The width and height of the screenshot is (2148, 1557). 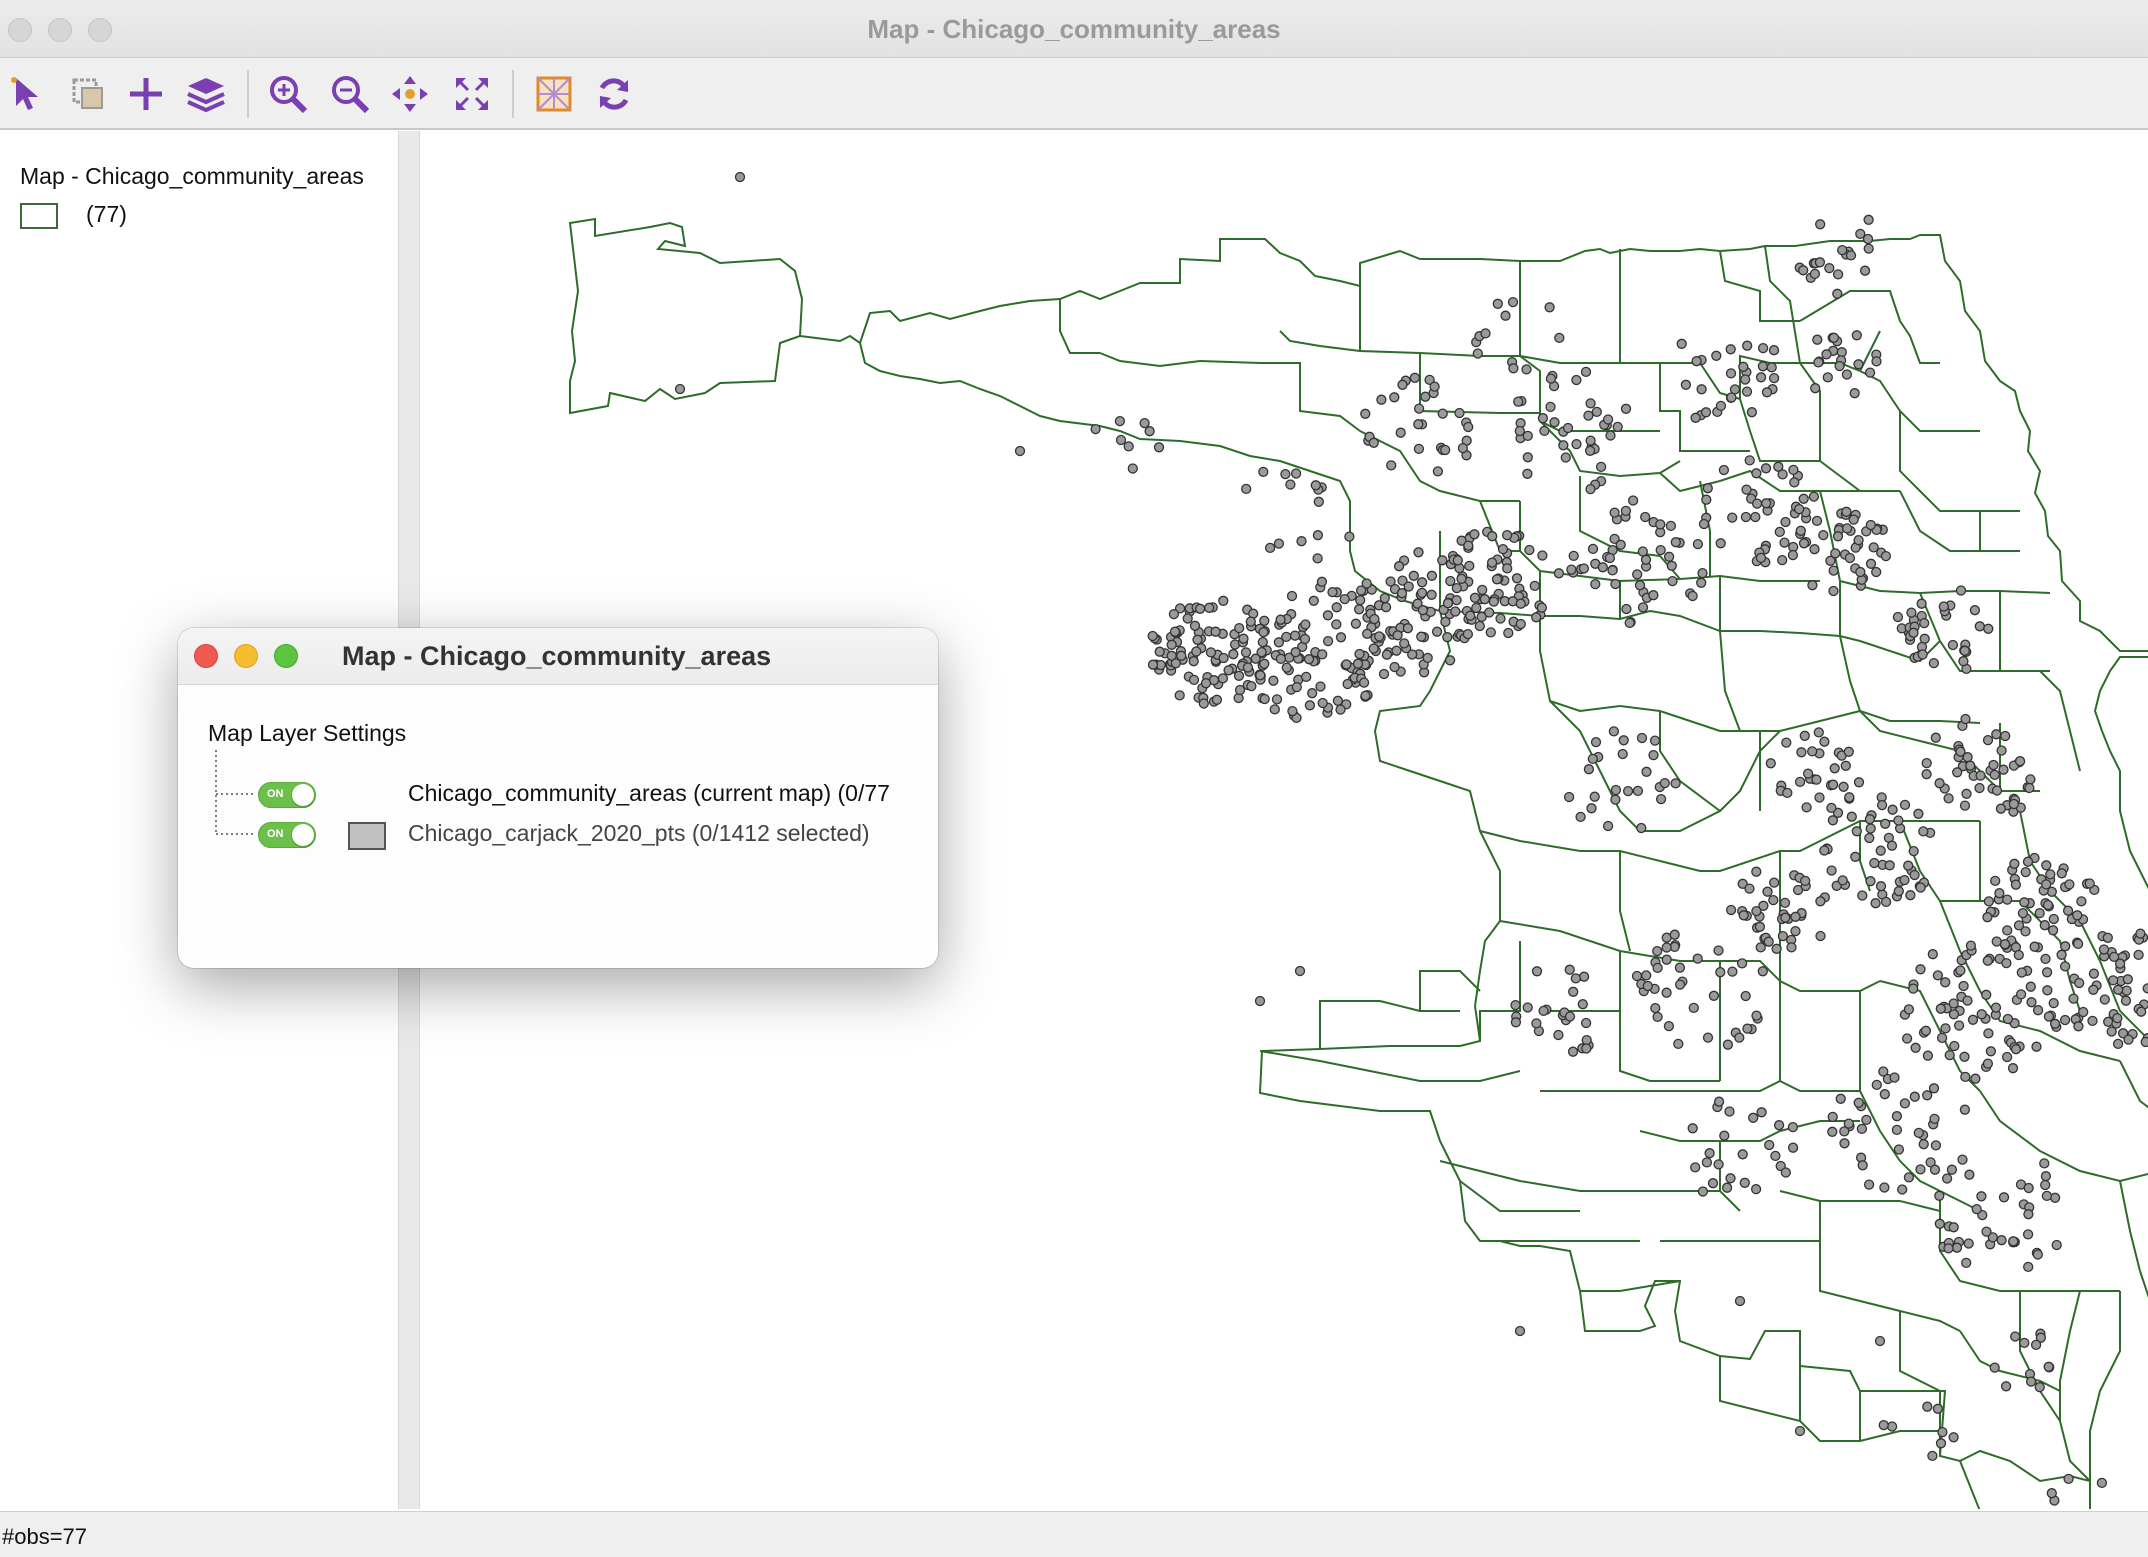 I want to click on select-pointer-icon, so click(x=28, y=94).